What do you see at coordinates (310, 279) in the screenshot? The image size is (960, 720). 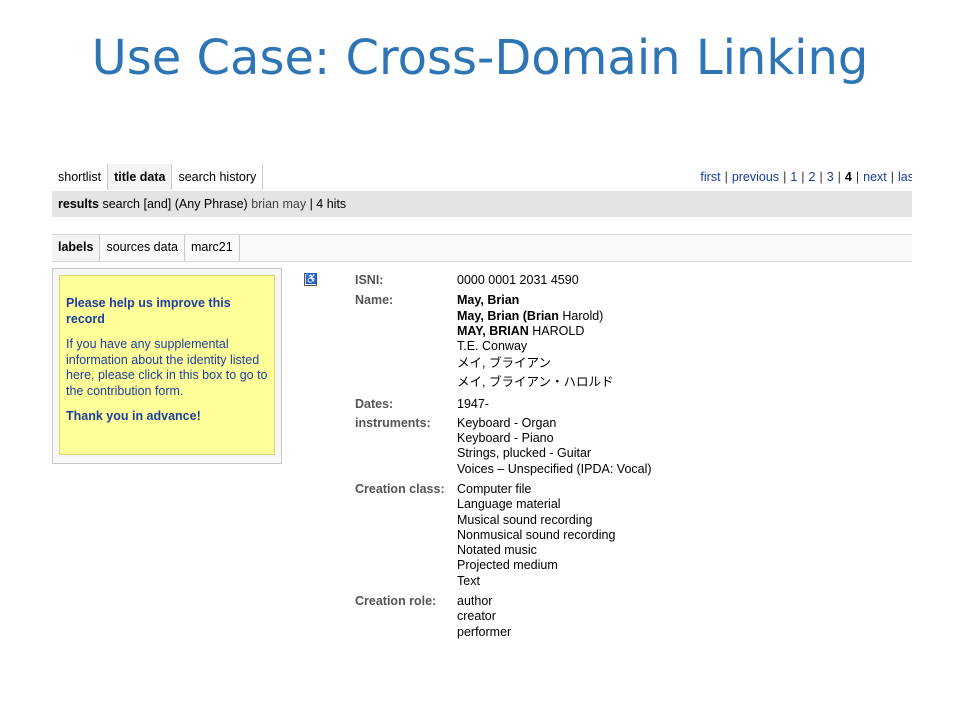 I see `accessibility-icon: ♿` at bounding box center [310, 279].